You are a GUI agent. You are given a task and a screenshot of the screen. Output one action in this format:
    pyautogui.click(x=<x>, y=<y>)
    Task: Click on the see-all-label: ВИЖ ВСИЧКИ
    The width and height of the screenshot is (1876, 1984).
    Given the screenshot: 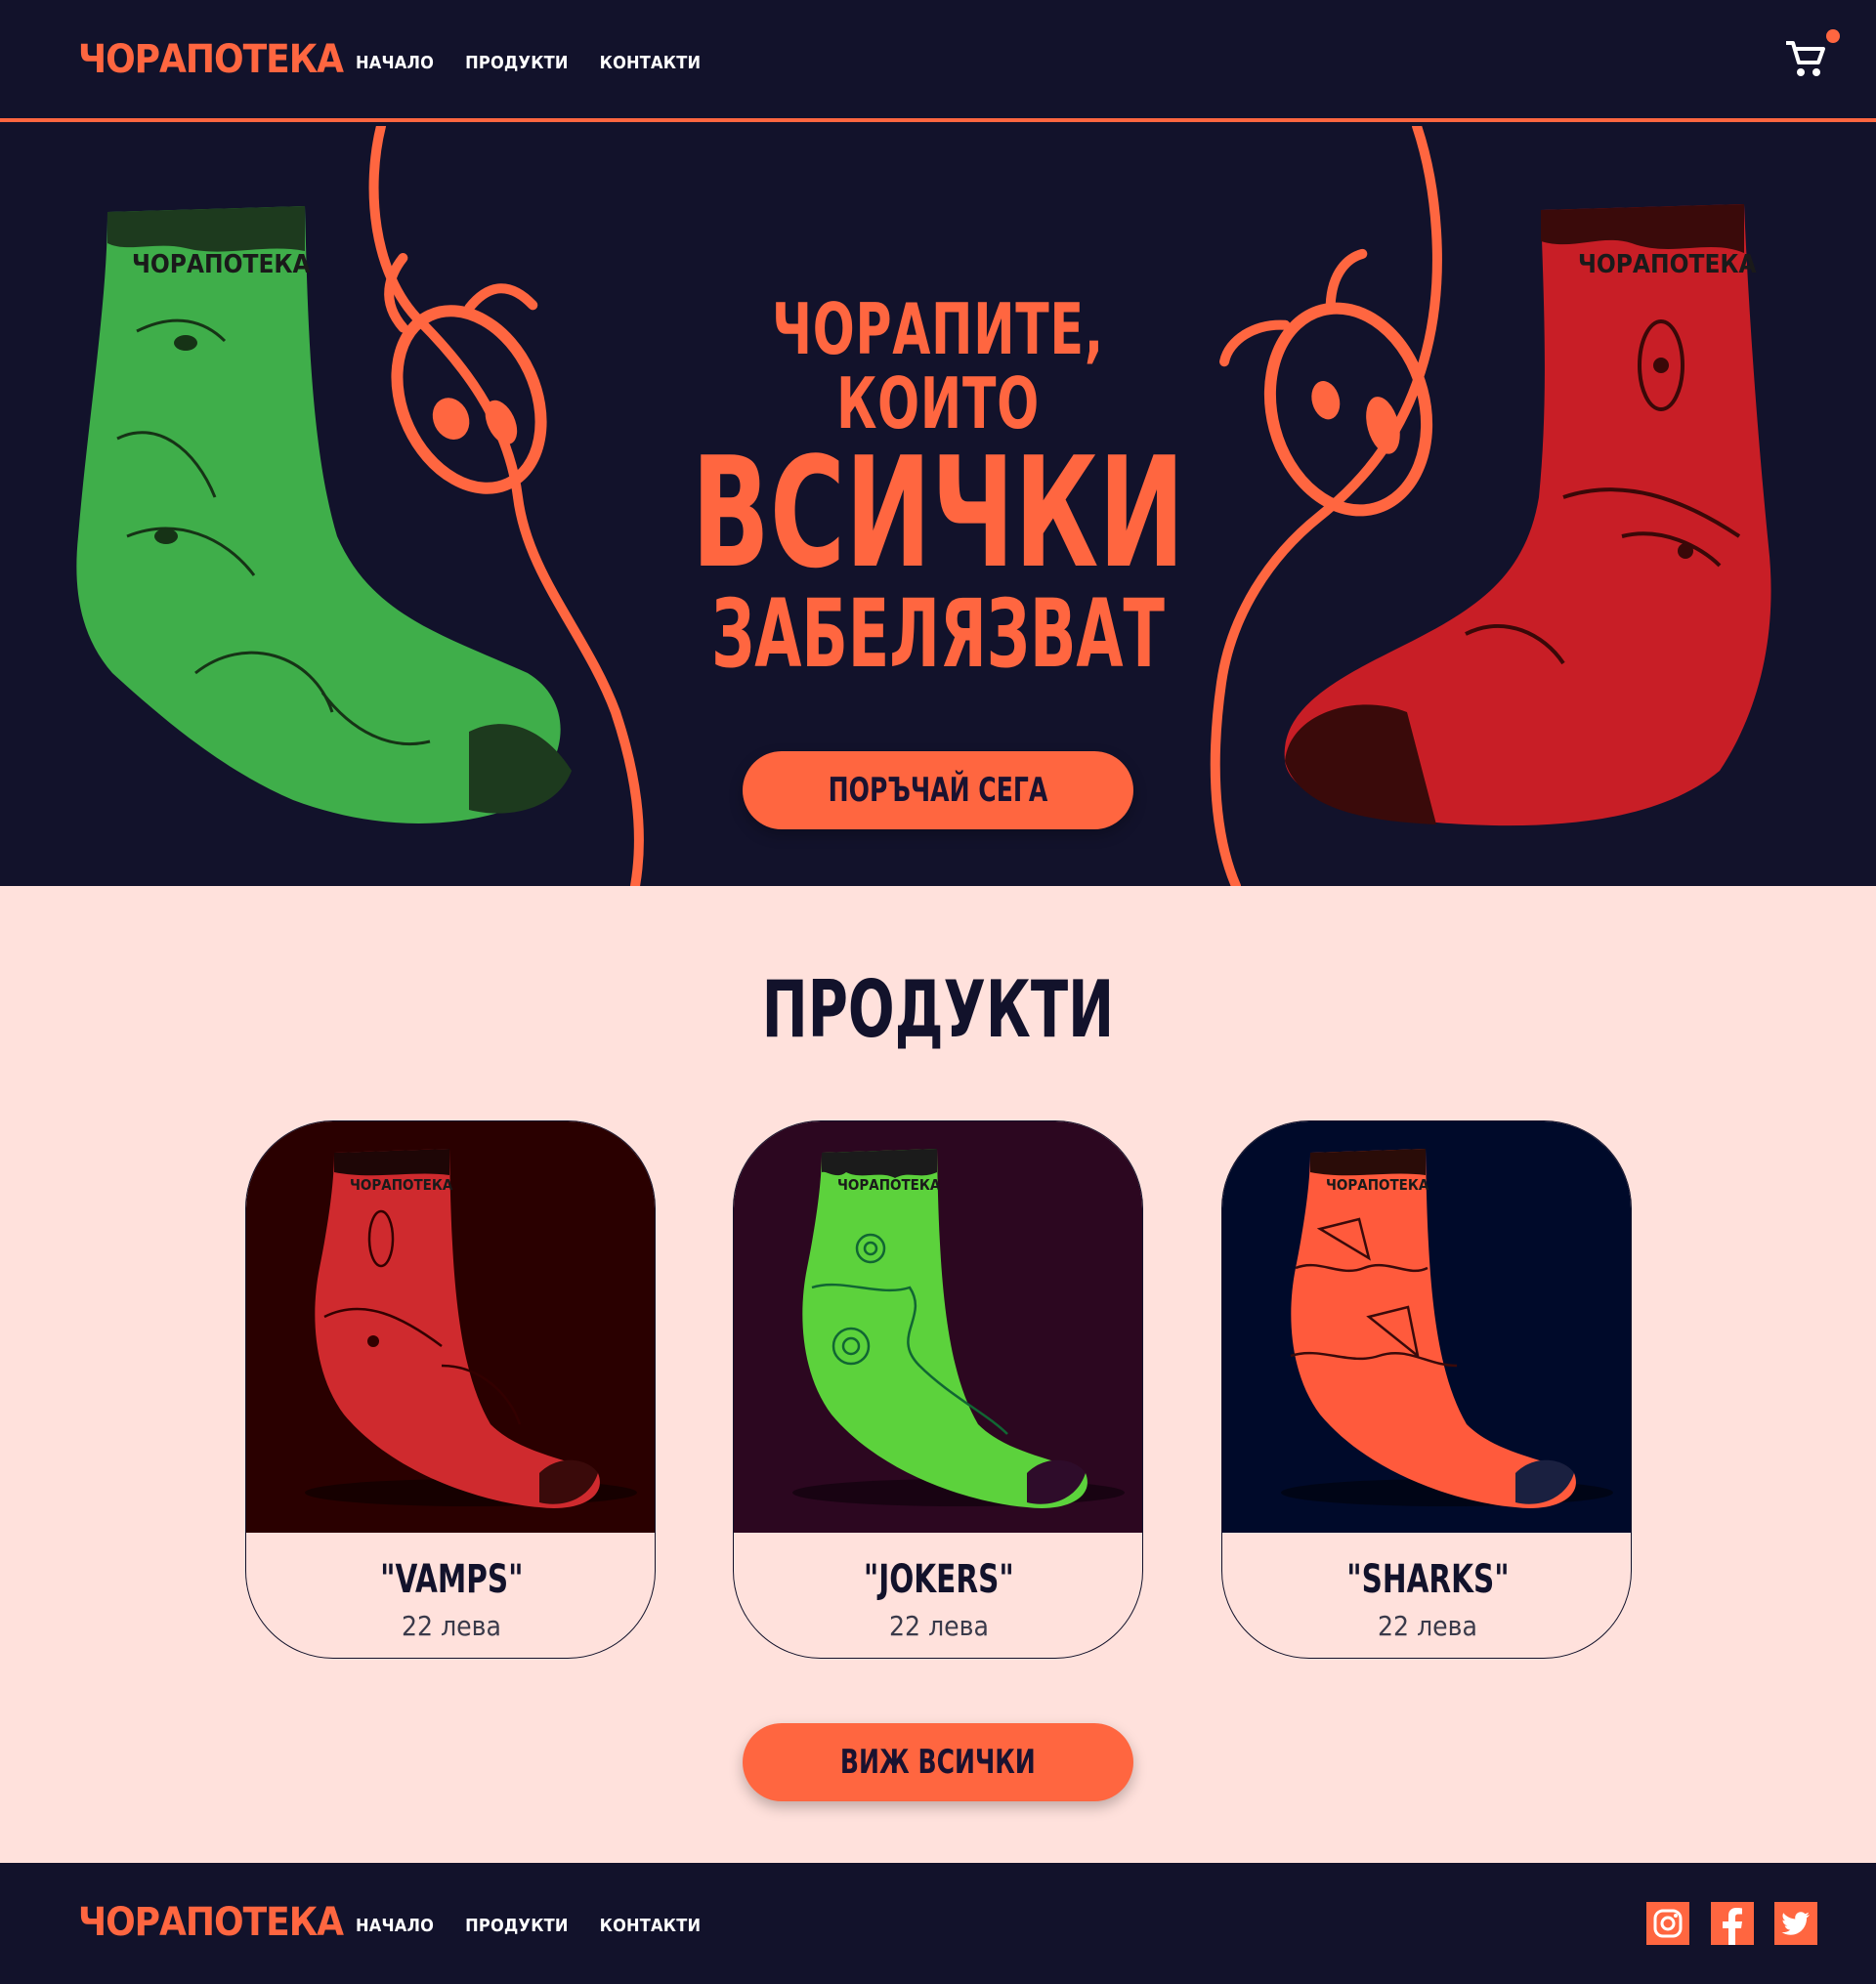 What is the action you would take?
    pyautogui.click(x=938, y=1762)
    